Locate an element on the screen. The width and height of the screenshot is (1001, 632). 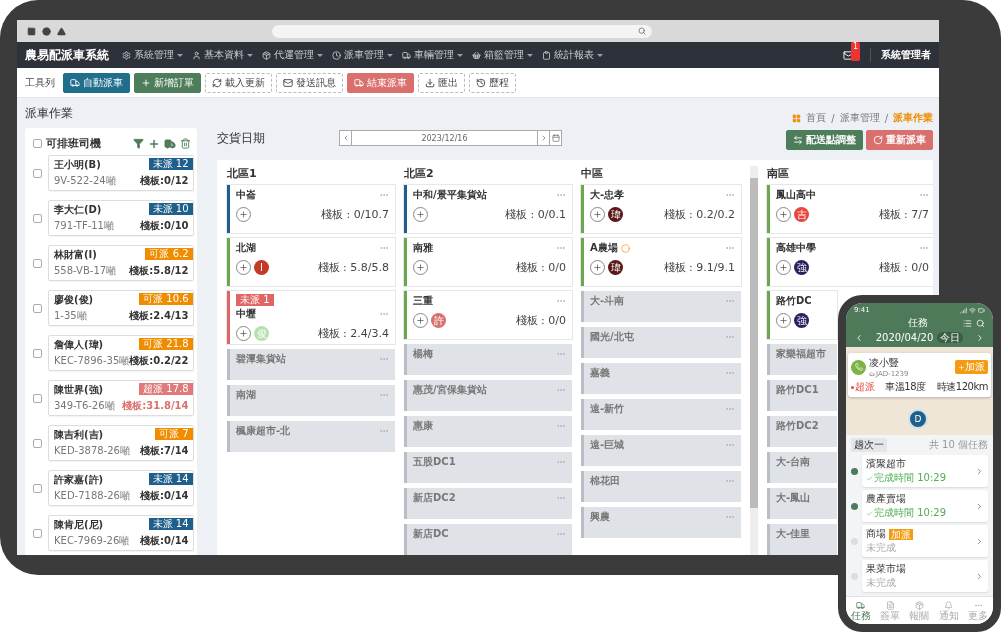
breadcrumb-link: 派車管理 is located at coordinates (859, 118).